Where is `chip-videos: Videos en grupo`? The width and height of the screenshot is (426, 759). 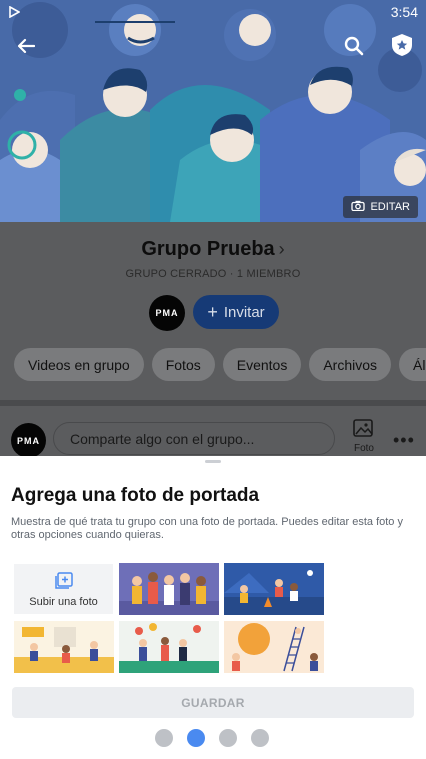
chip-videos: Videos en grupo is located at coordinates (79, 364).